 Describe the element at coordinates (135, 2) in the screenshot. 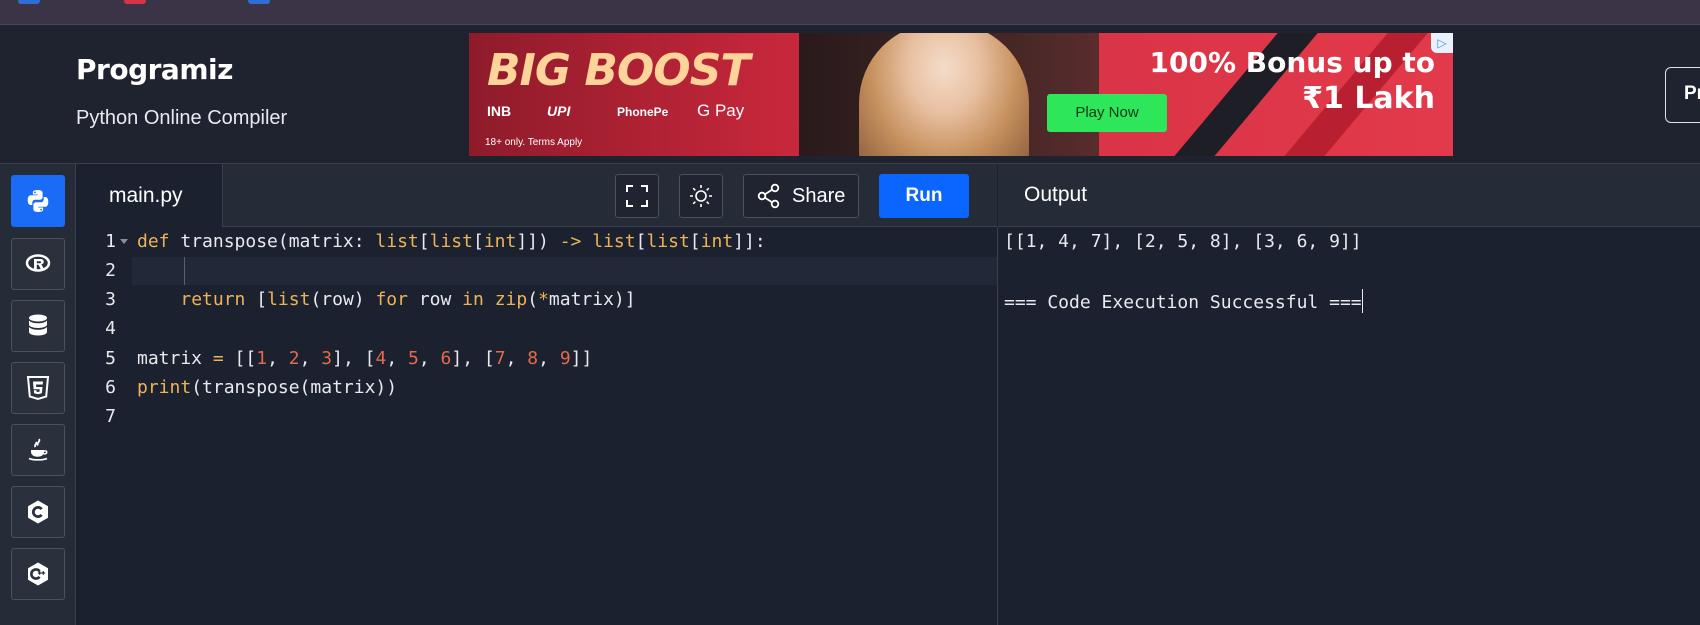

I see `tab-indicator-red` at that location.